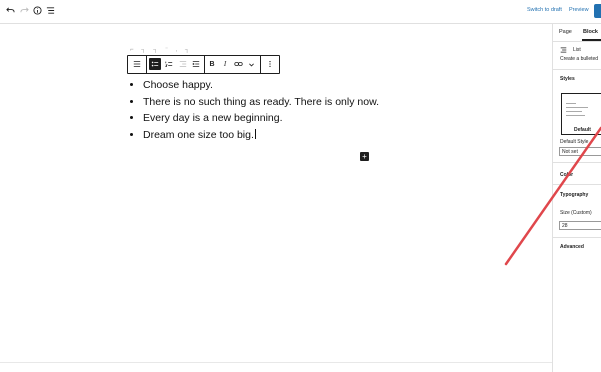 This screenshot has height=372, width=601. Describe the element at coordinates (270, 64) in the screenshot. I see `more-options-icon` at that location.